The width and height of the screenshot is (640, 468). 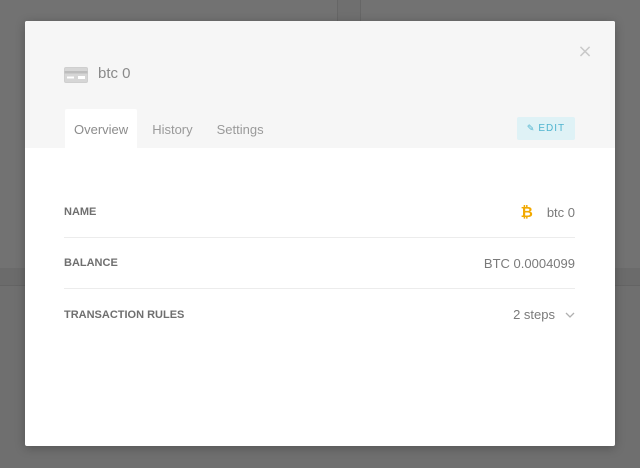 I want to click on name-value-group: ₿ btc 0, so click(x=548, y=212).